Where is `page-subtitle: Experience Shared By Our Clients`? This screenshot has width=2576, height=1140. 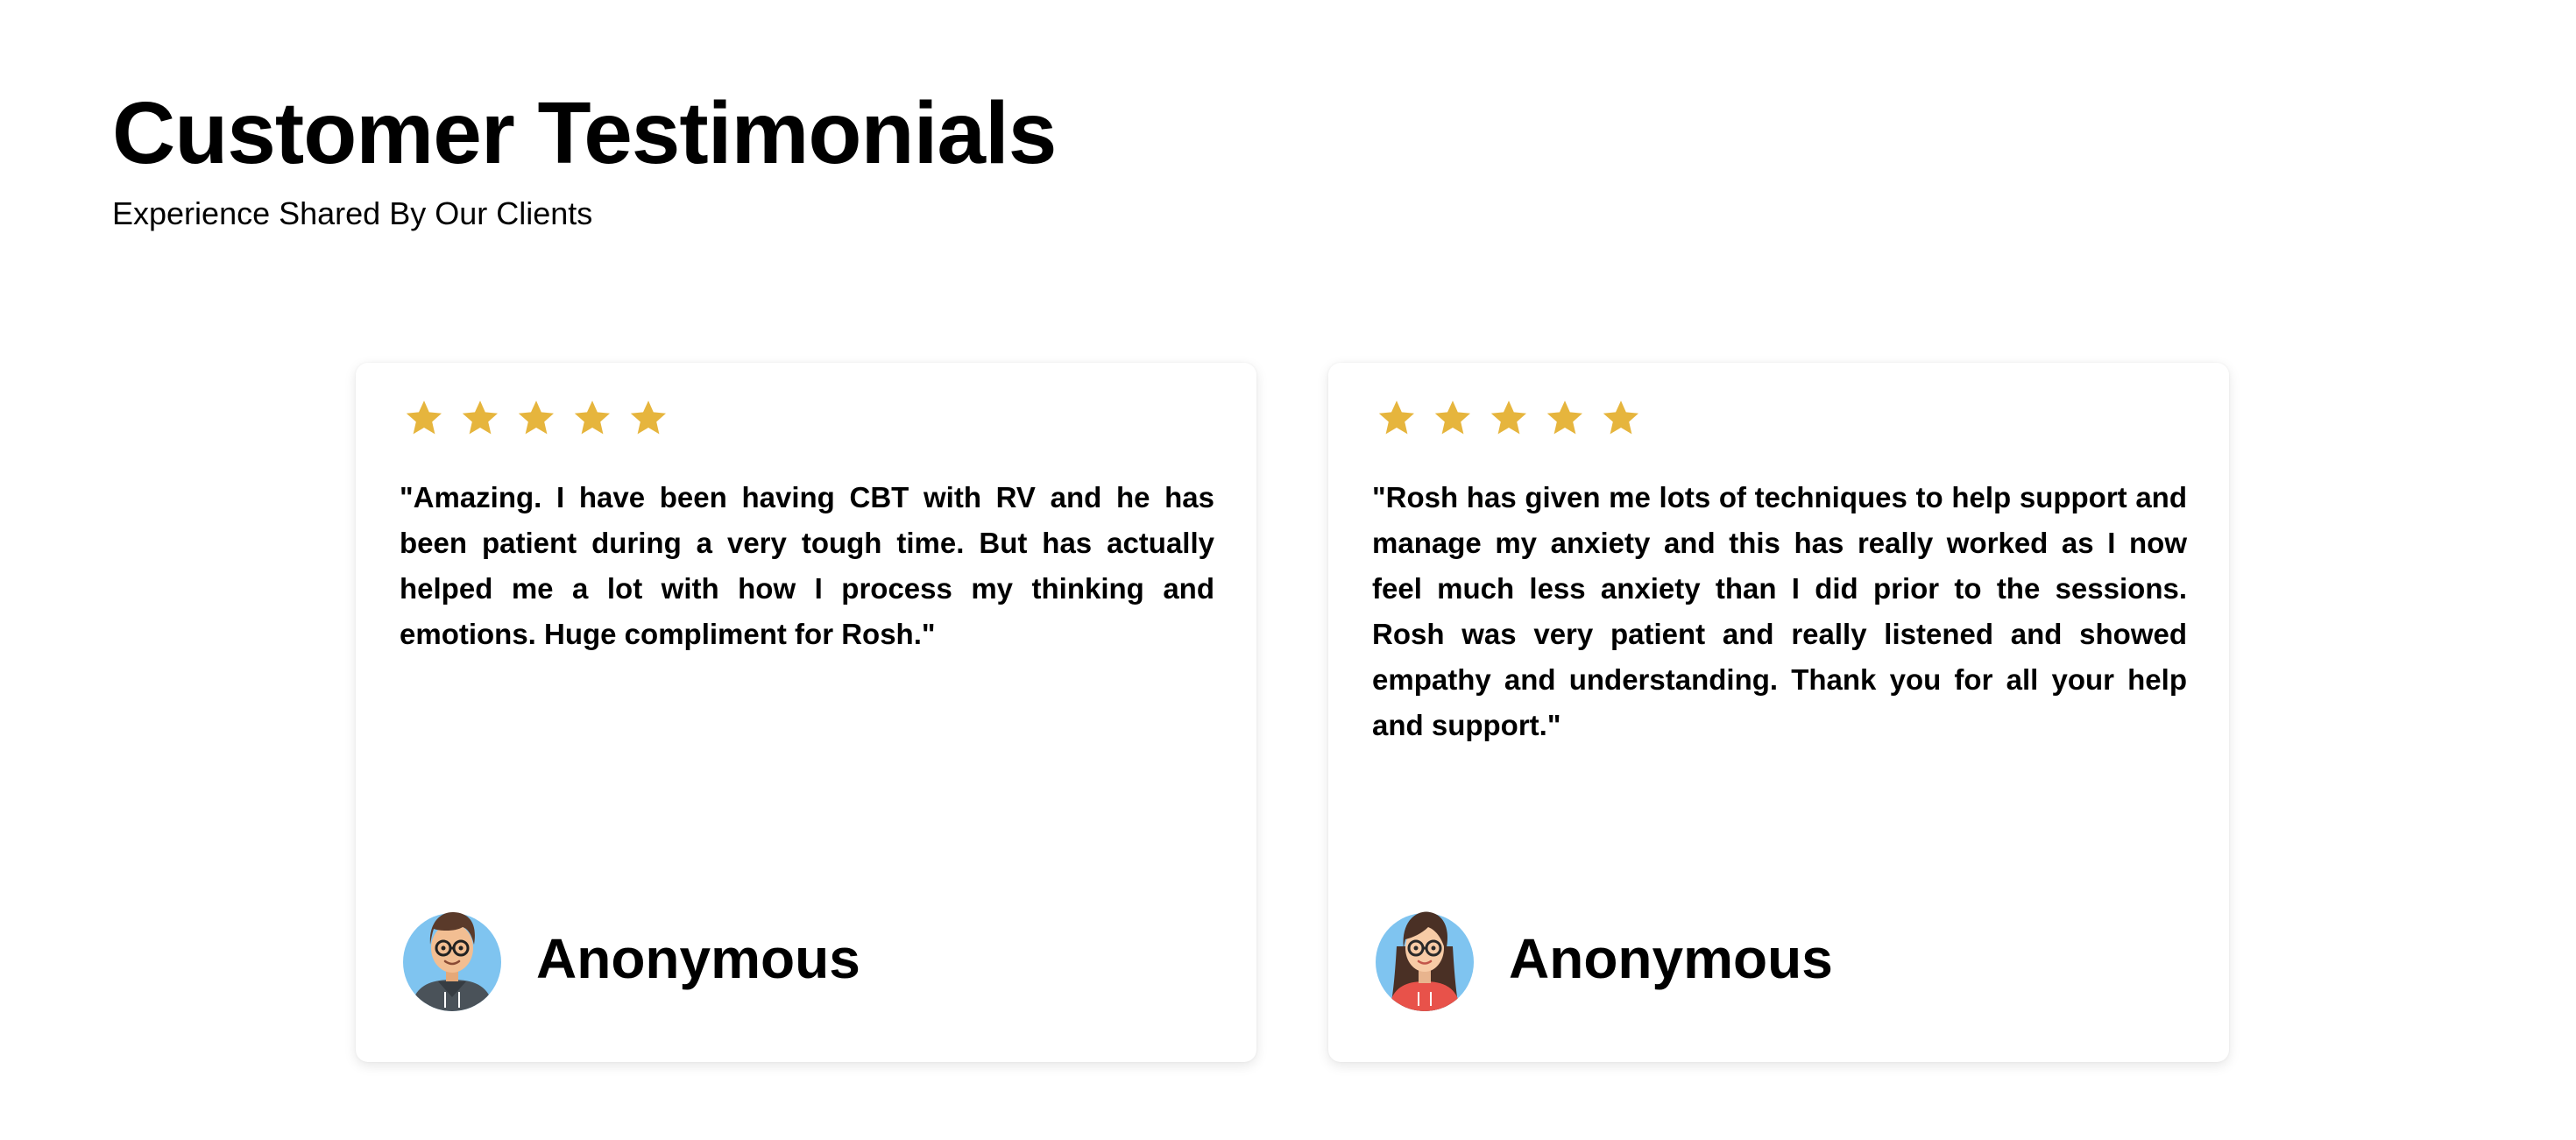 page-subtitle: Experience Shared By Our Clients is located at coordinates (352, 213).